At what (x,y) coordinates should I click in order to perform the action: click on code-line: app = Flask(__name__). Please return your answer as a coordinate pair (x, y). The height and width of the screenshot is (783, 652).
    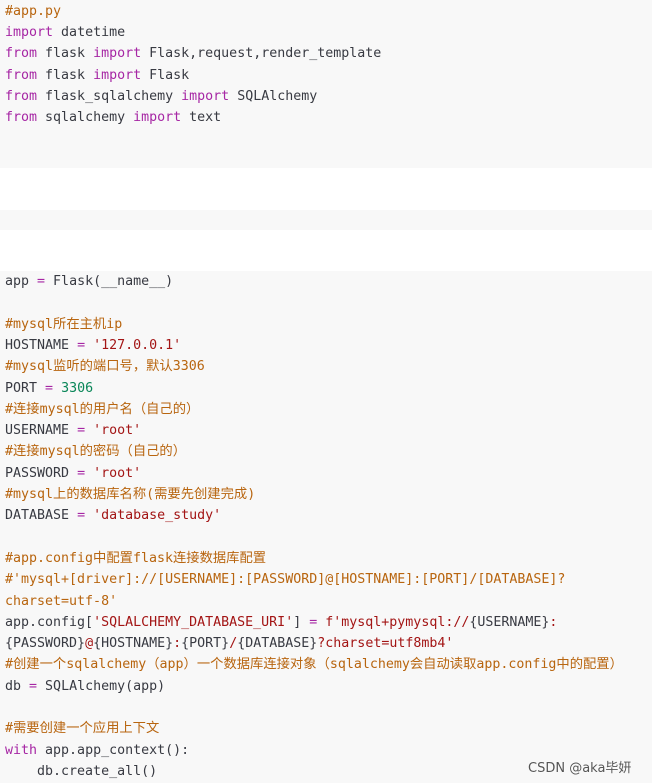
    Looking at the image, I should click on (89, 281).